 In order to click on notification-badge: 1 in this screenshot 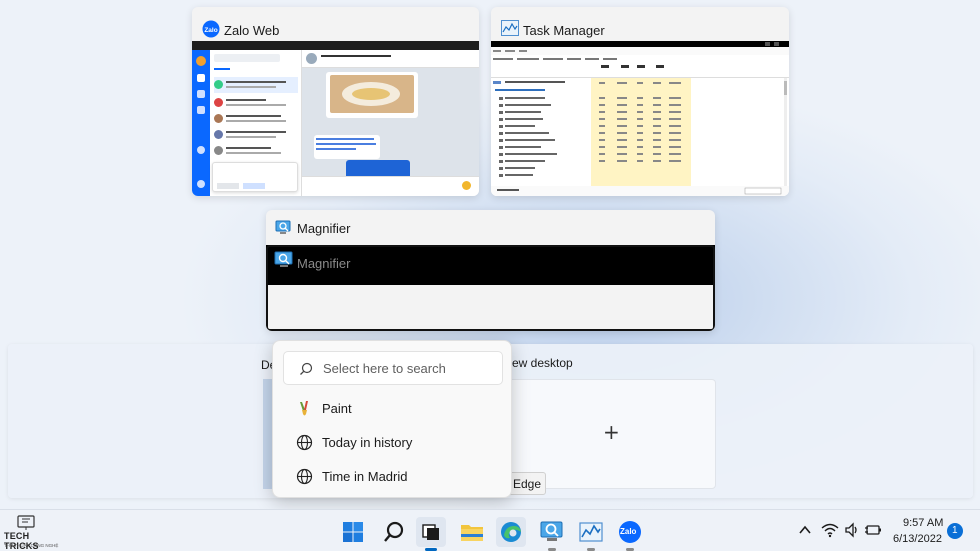, I will do `click(955, 531)`.